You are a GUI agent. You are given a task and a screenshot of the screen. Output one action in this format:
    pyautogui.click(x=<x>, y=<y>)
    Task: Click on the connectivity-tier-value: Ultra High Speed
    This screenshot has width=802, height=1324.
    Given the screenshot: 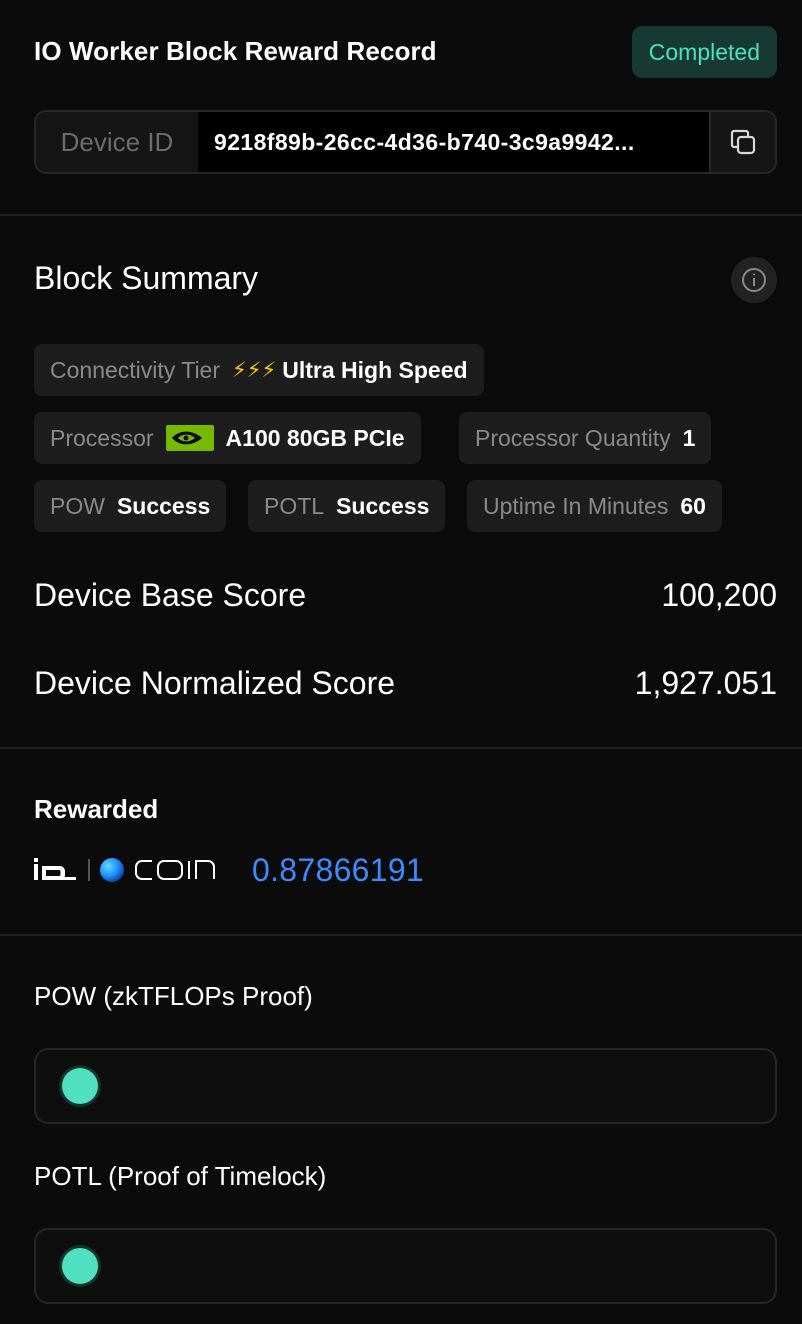 What is the action you would take?
    pyautogui.click(x=375, y=369)
    